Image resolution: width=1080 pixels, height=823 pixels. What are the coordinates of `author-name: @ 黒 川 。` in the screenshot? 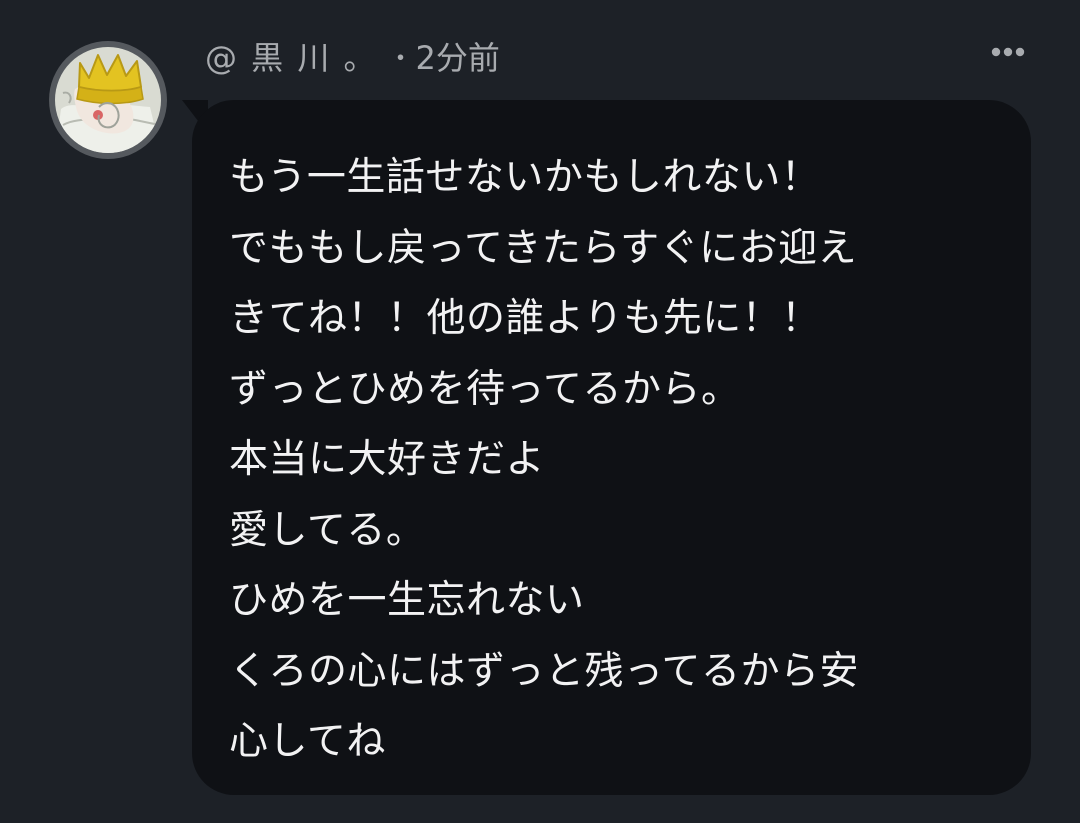 It's located at (291, 56).